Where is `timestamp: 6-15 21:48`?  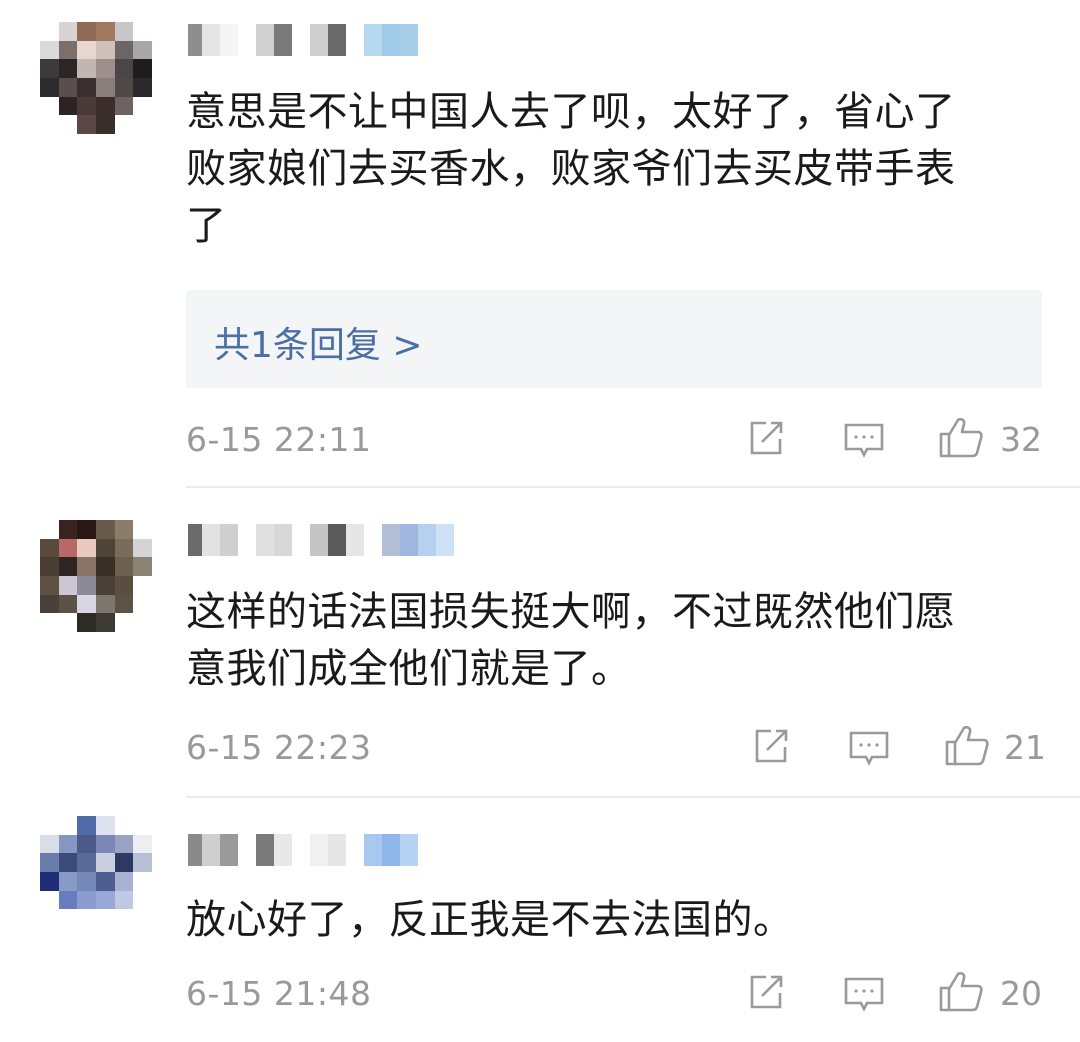 timestamp: 6-15 21:48 is located at coordinates (279, 993).